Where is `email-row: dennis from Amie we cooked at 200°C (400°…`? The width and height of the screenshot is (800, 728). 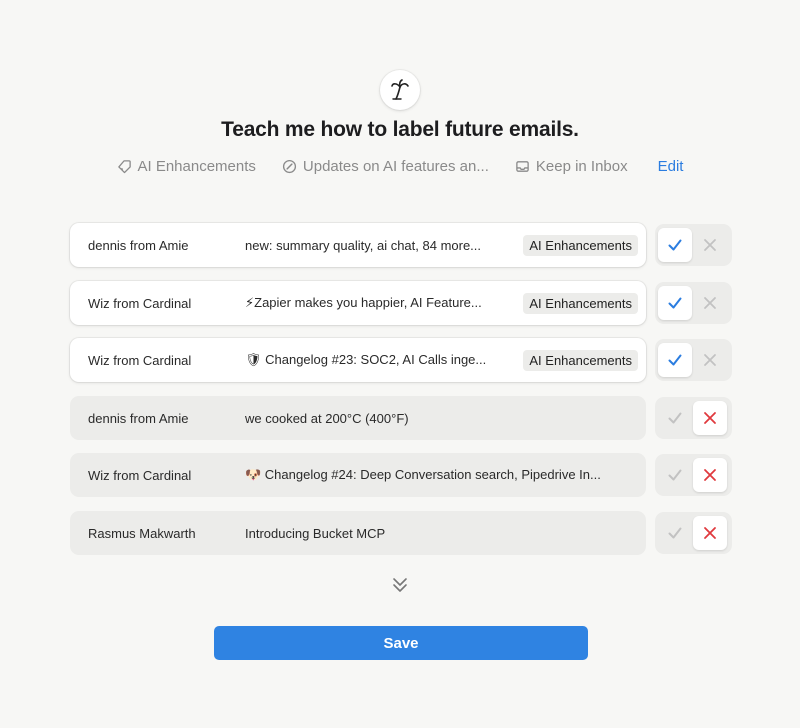
email-row: dennis from Amie we cooked at 200°C (400°… is located at coordinates (358, 418).